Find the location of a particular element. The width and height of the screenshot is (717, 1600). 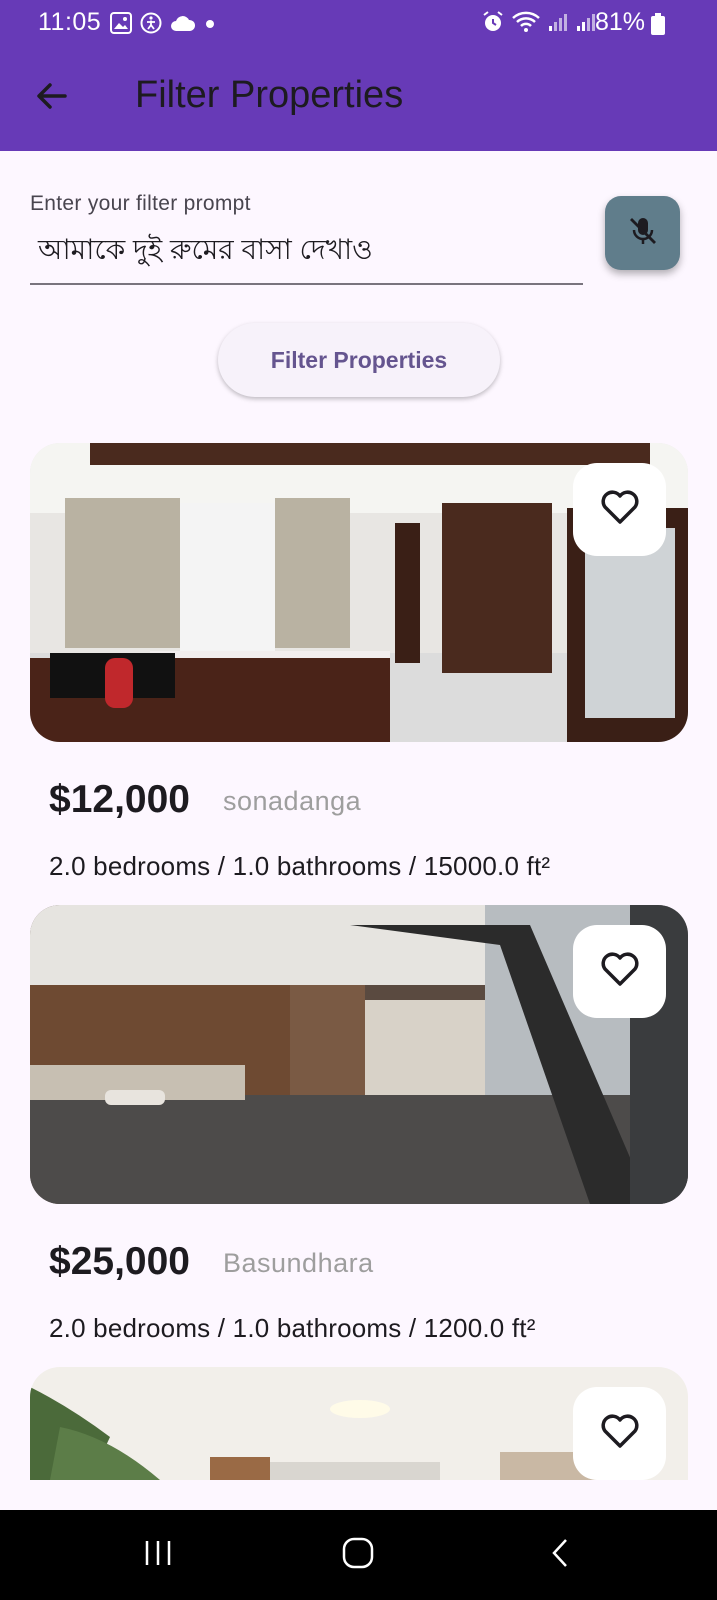

back-icon is located at coordinates (560, 1555).